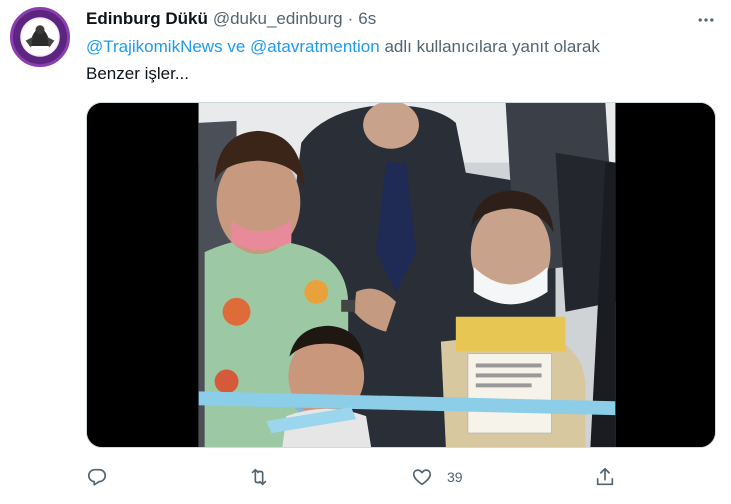 This screenshot has height=504, width=731. What do you see at coordinates (706, 20) in the screenshot?
I see `more-options-icon` at bounding box center [706, 20].